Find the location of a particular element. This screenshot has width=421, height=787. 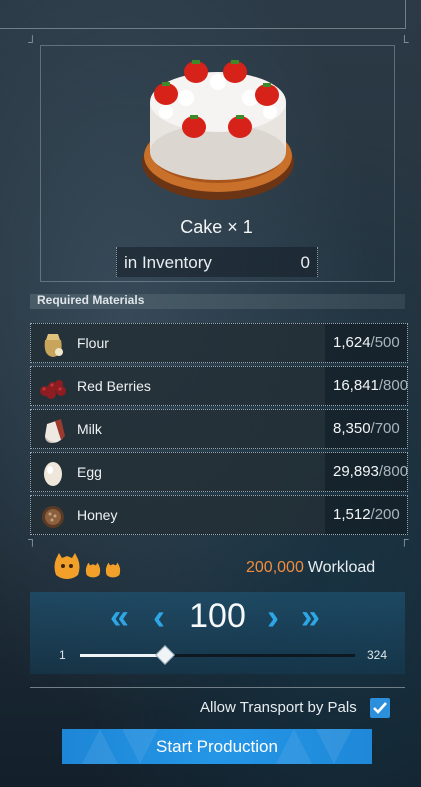

workload-display: 200,000 Workload is located at coordinates (310, 568).